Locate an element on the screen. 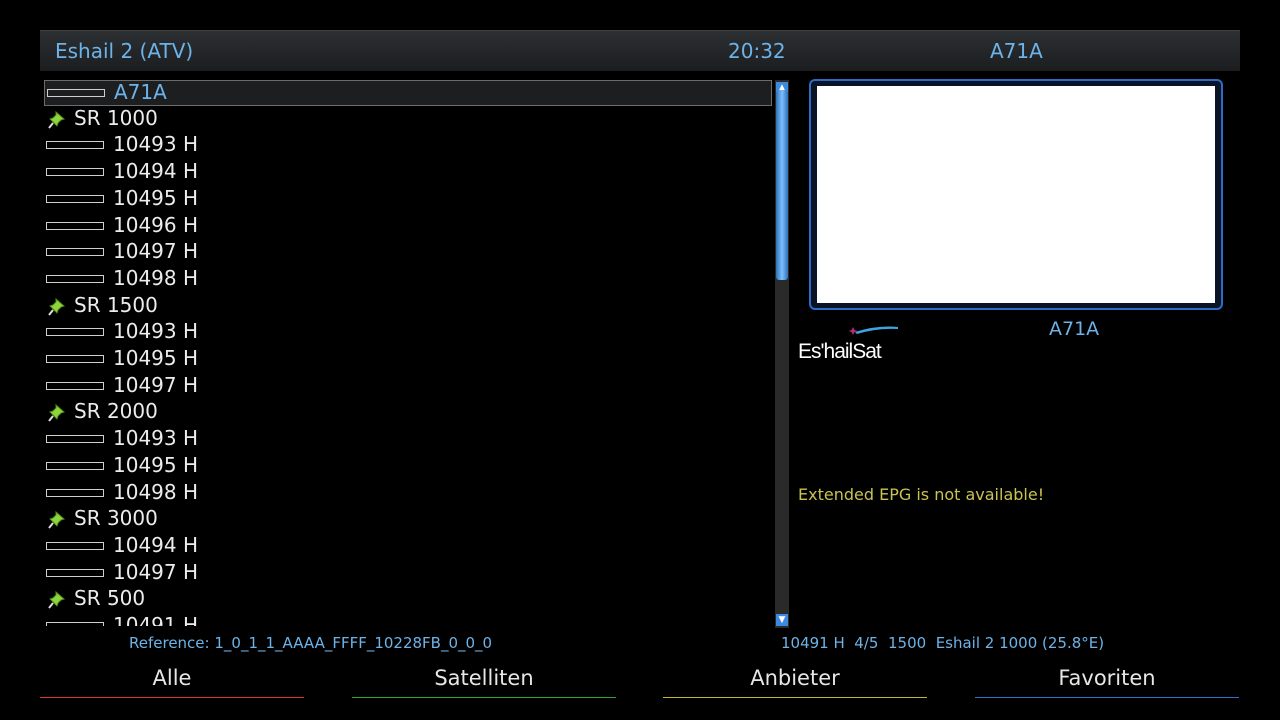 Image resolution: width=1280 pixels, height=720 pixels. arrow-down-icon: ▼ is located at coordinates (782, 620).